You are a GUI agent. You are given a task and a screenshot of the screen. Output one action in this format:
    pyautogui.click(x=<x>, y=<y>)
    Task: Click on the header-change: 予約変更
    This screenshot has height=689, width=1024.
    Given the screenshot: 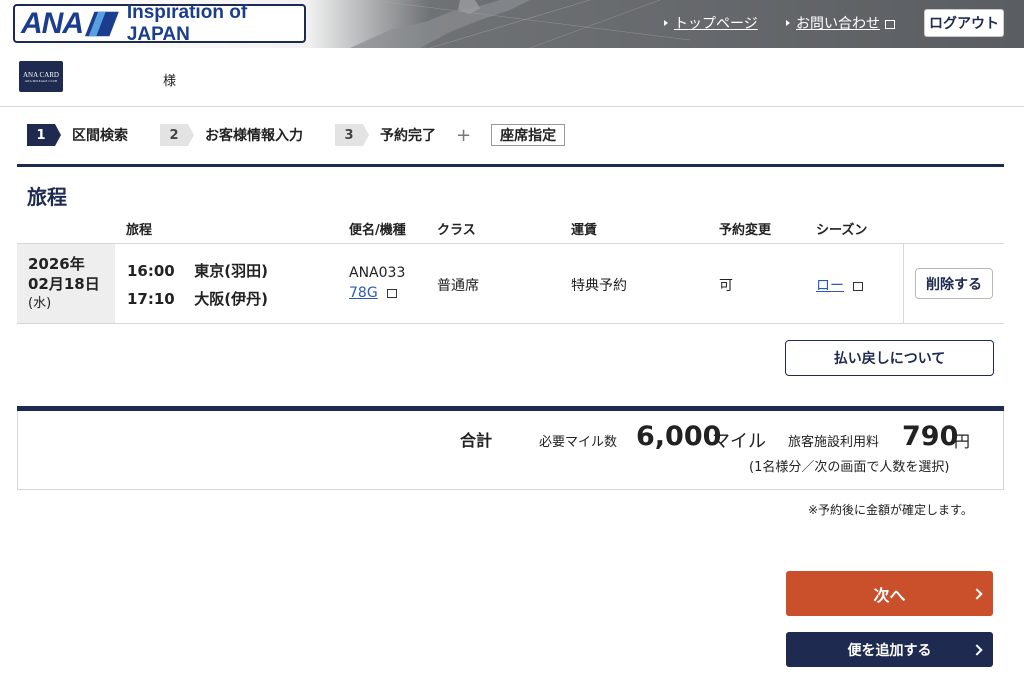 What is the action you would take?
    pyautogui.click(x=745, y=230)
    